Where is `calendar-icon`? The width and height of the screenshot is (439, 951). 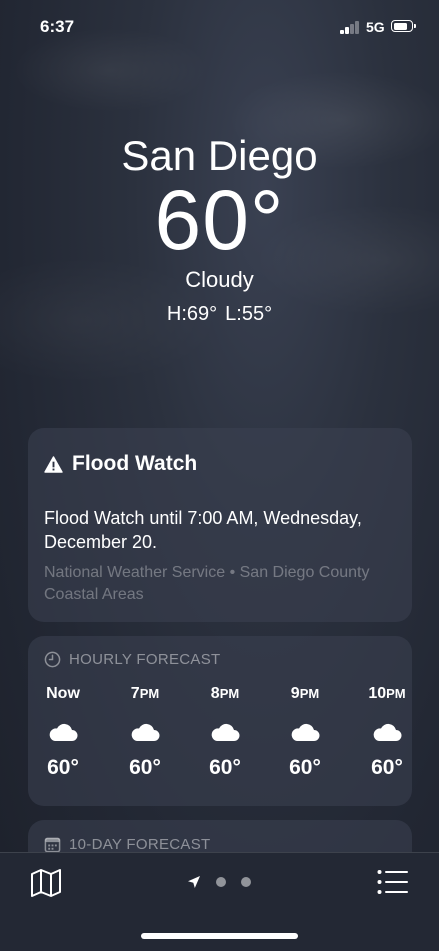 calendar-icon is located at coordinates (52, 845).